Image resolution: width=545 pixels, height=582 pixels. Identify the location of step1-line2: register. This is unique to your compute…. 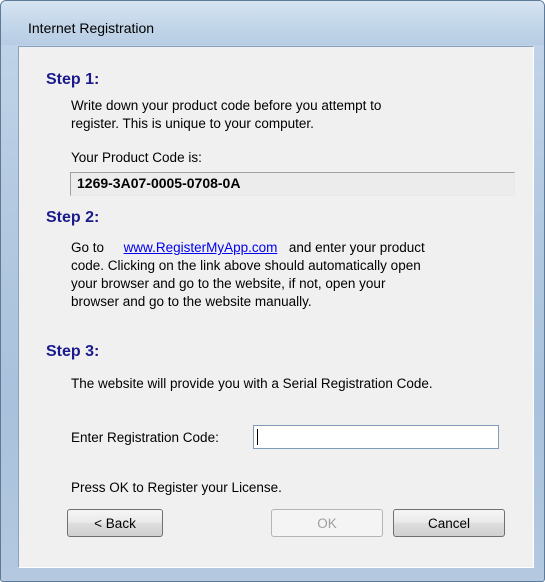
(192, 123).